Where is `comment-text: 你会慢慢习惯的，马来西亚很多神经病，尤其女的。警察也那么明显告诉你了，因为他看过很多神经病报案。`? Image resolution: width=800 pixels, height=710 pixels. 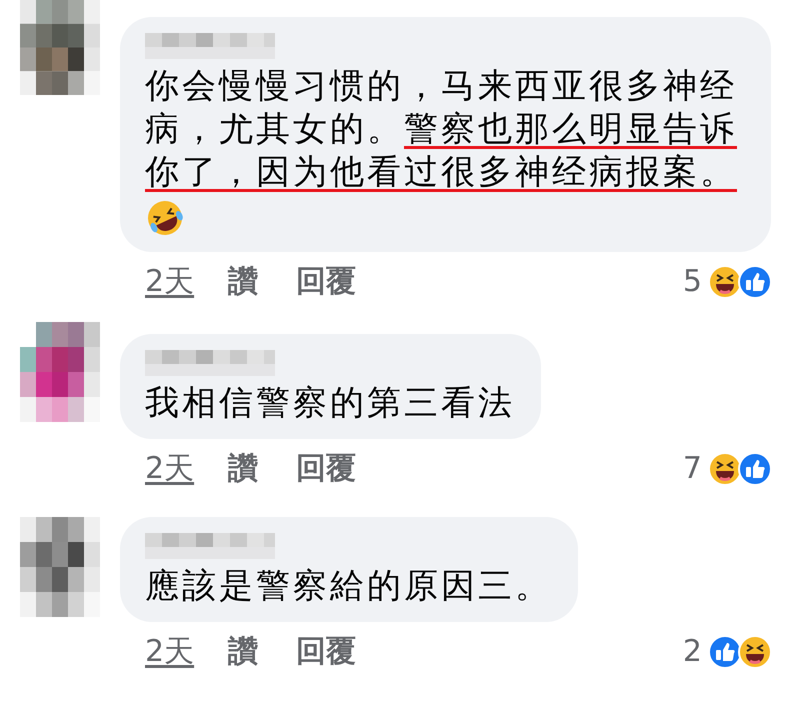
comment-text: 你会慢慢习惯的，马来西亚很多神经病，尤其女的。警察也那么明显告诉你了，因为他看过很多神经病报案。 is located at coordinates (441, 129).